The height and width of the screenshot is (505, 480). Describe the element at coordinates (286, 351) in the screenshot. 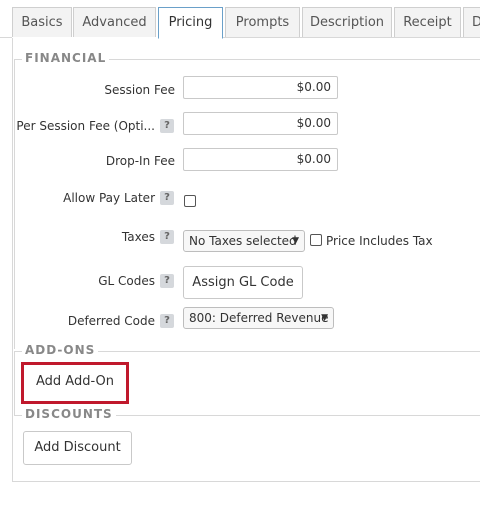

I see `addons-legend-line` at that location.